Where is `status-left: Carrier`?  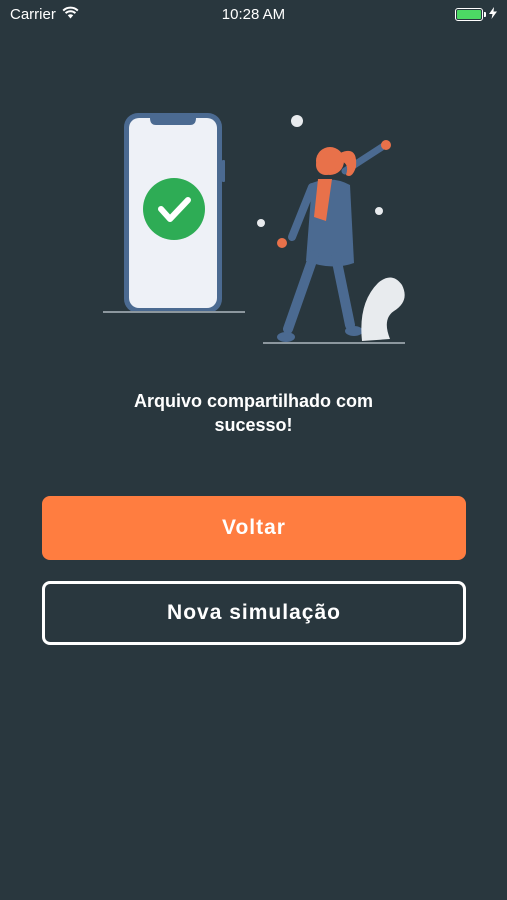 status-left: Carrier is located at coordinates (44, 14).